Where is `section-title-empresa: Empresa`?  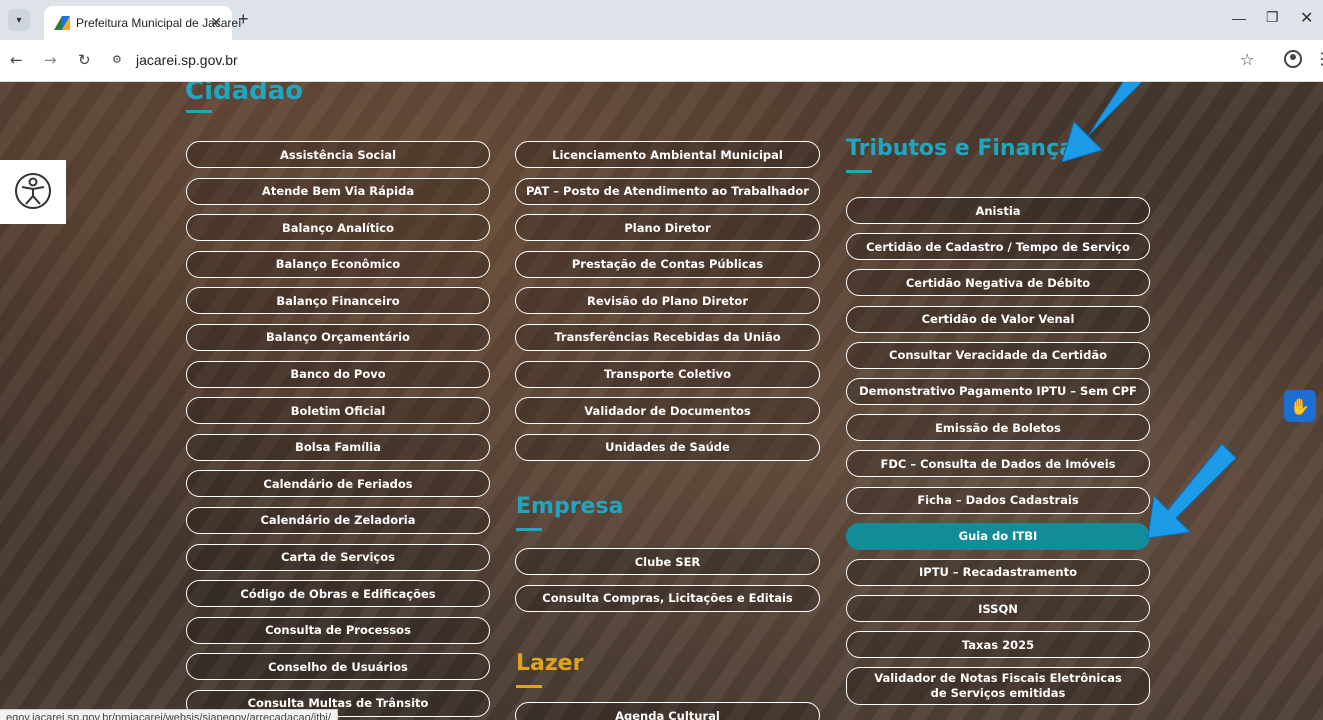 section-title-empresa: Empresa is located at coordinates (570, 506).